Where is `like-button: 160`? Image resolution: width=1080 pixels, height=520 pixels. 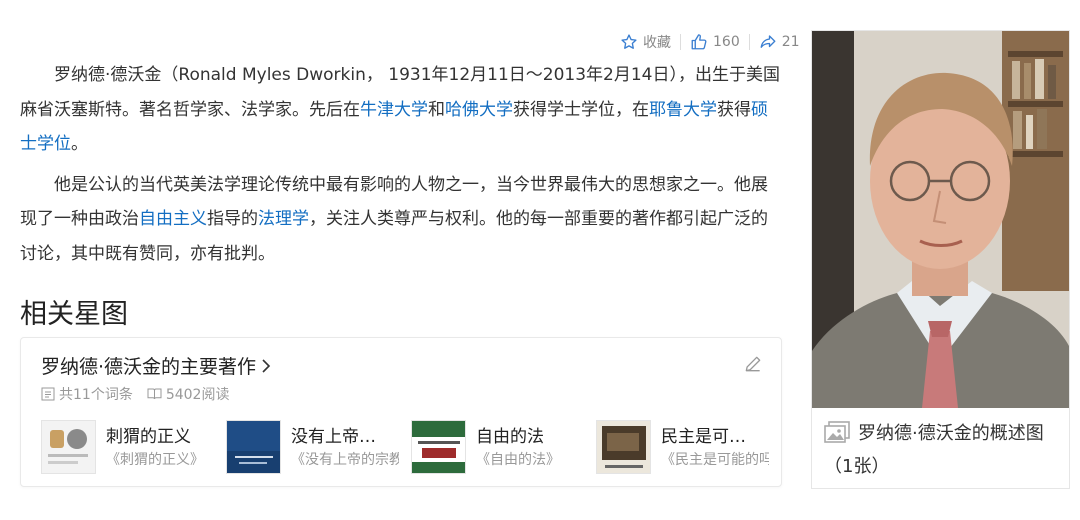
like-button: 160 is located at coordinates (715, 42).